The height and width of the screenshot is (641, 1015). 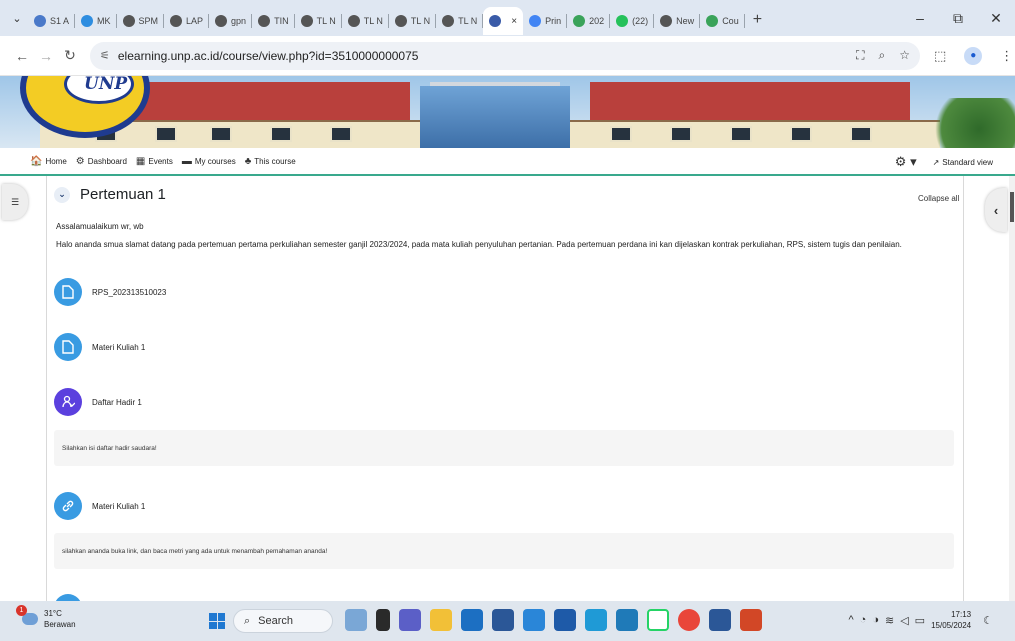 I want to click on edge-icon, so click(x=596, y=620).